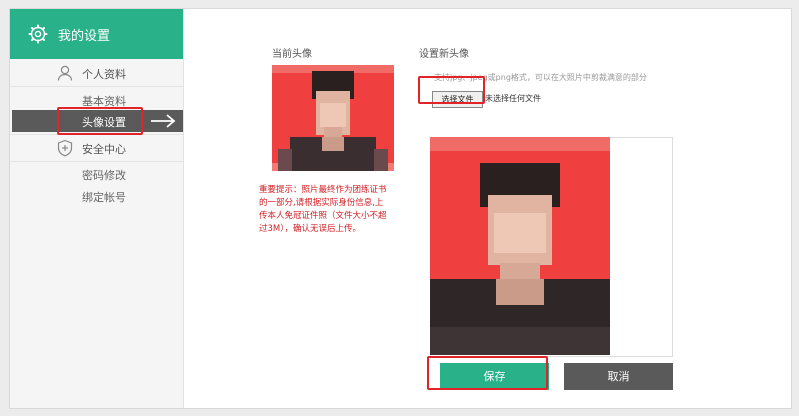 This screenshot has height=416, width=799. What do you see at coordinates (100, 121) in the screenshot?
I see `highlight-box-avatar-item` at bounding box center [100, 121].